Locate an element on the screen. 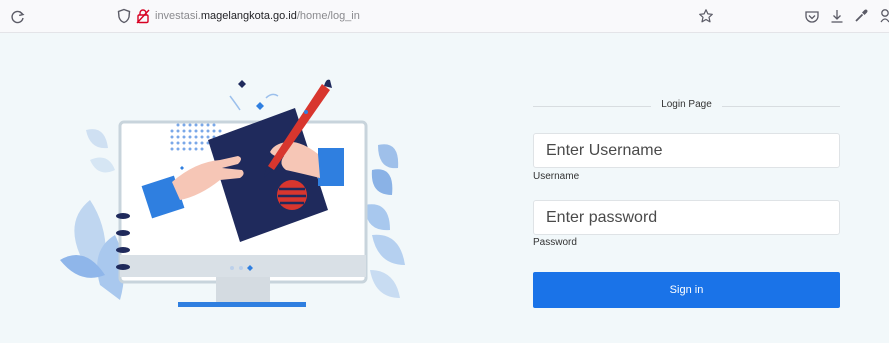  header-divider-right is located at coordinates (781, 106).